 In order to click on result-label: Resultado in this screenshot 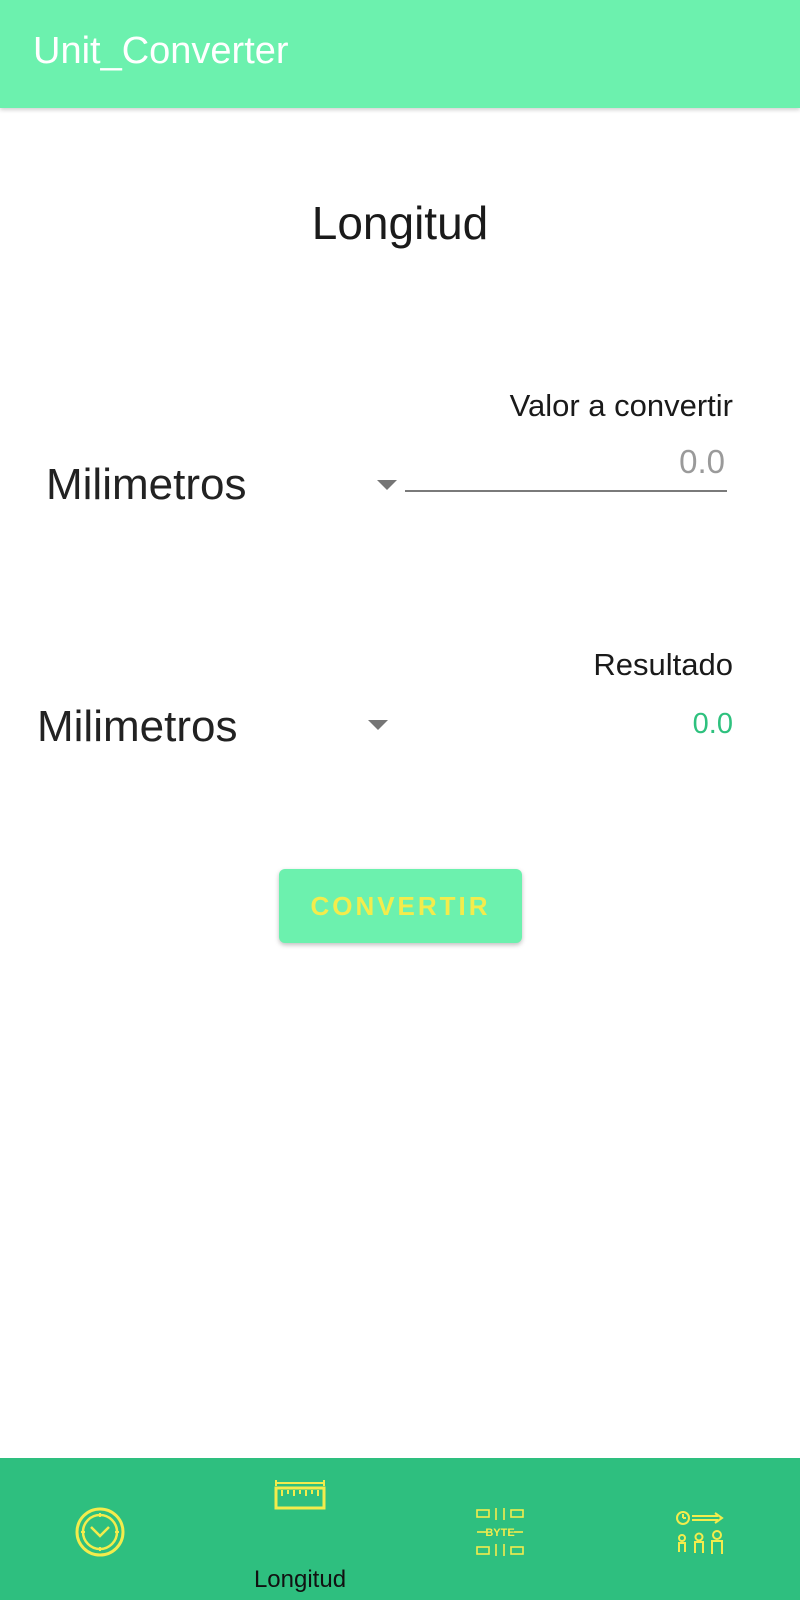, I will do `click(663, 664)`.